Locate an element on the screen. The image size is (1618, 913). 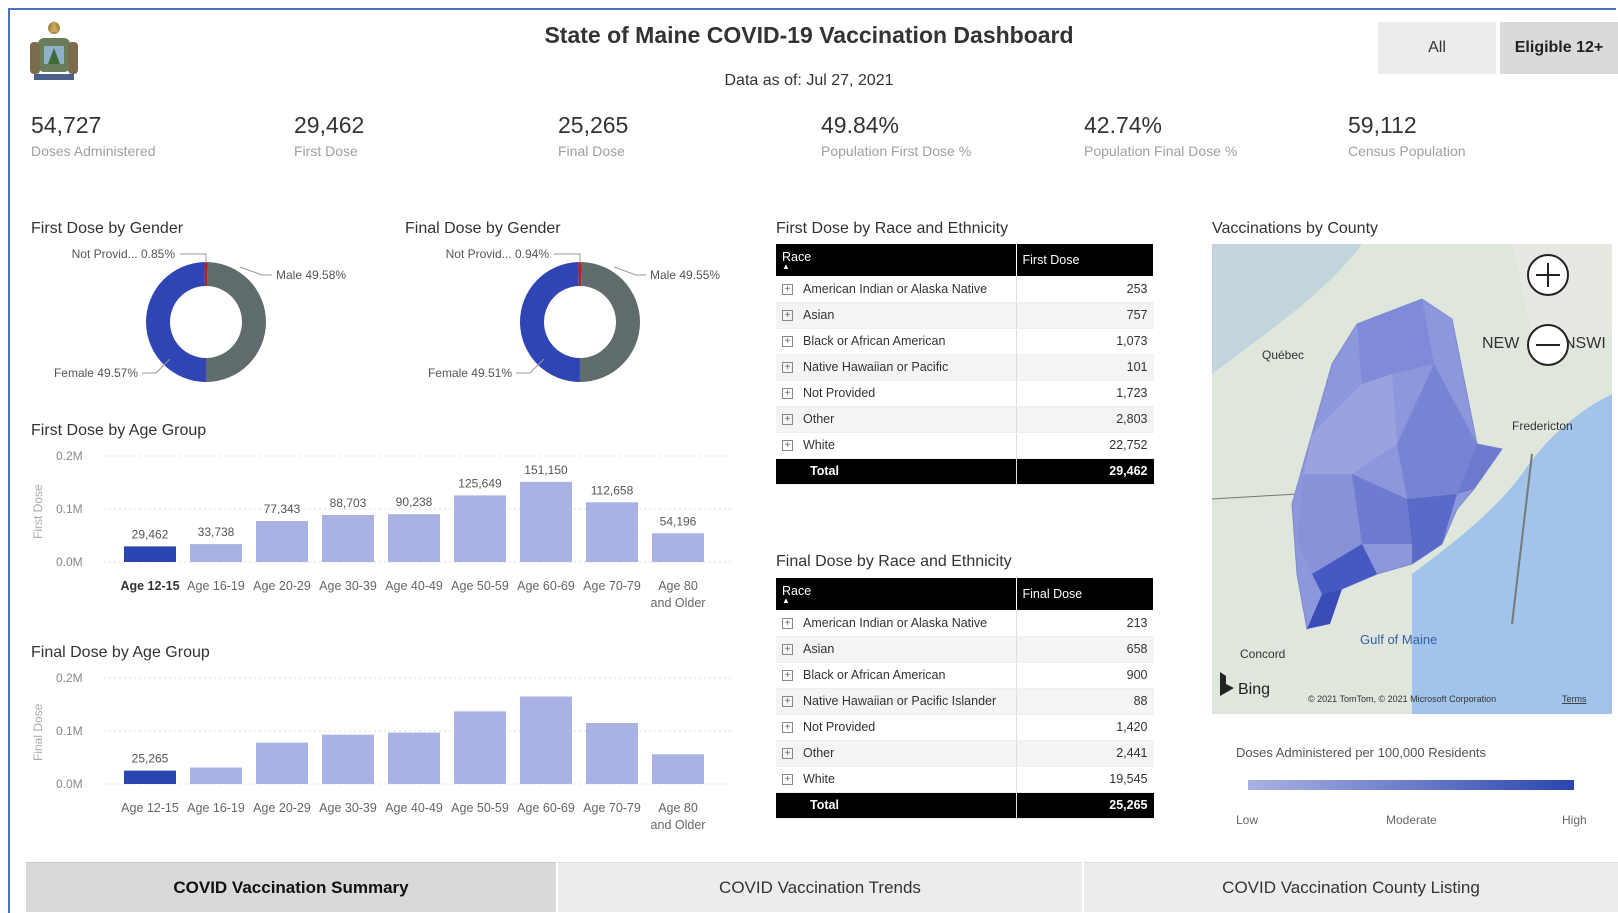
table-row: + American Indian or Alaska Native 253 is located at coordinates (965, 289).